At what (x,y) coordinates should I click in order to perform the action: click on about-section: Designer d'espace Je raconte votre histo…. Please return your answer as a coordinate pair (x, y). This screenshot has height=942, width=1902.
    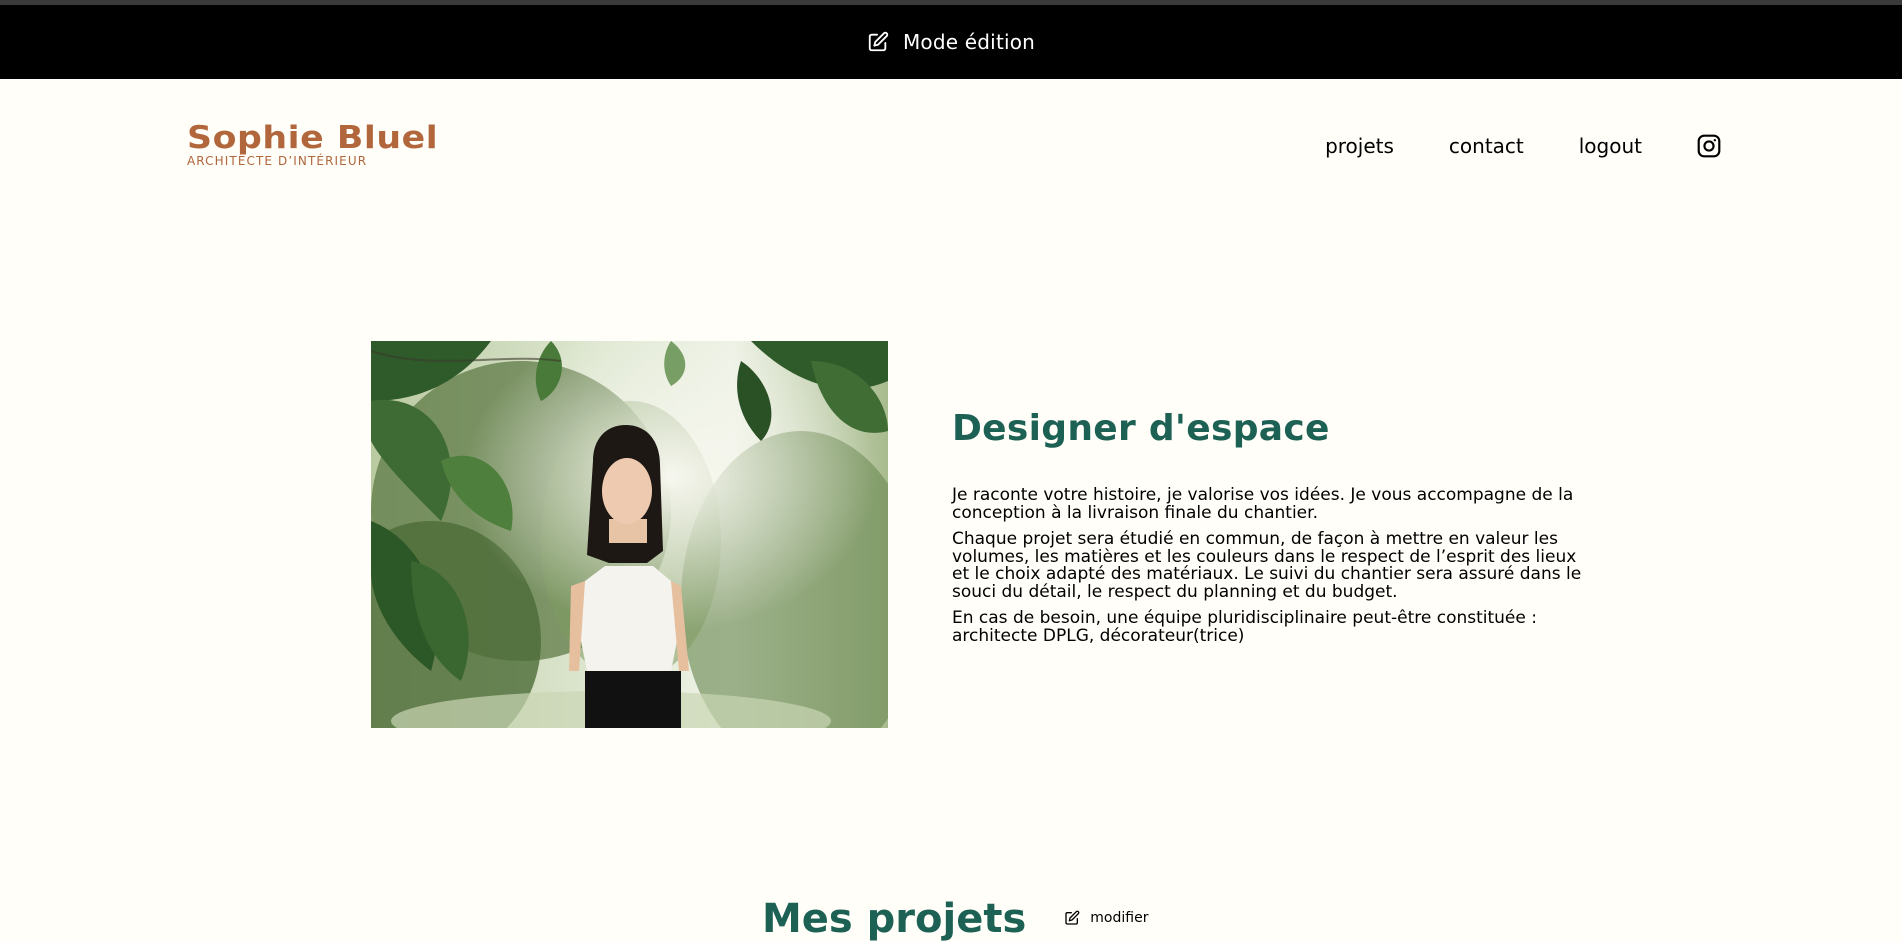
    Looking at the image, I should click on (1272, 526).